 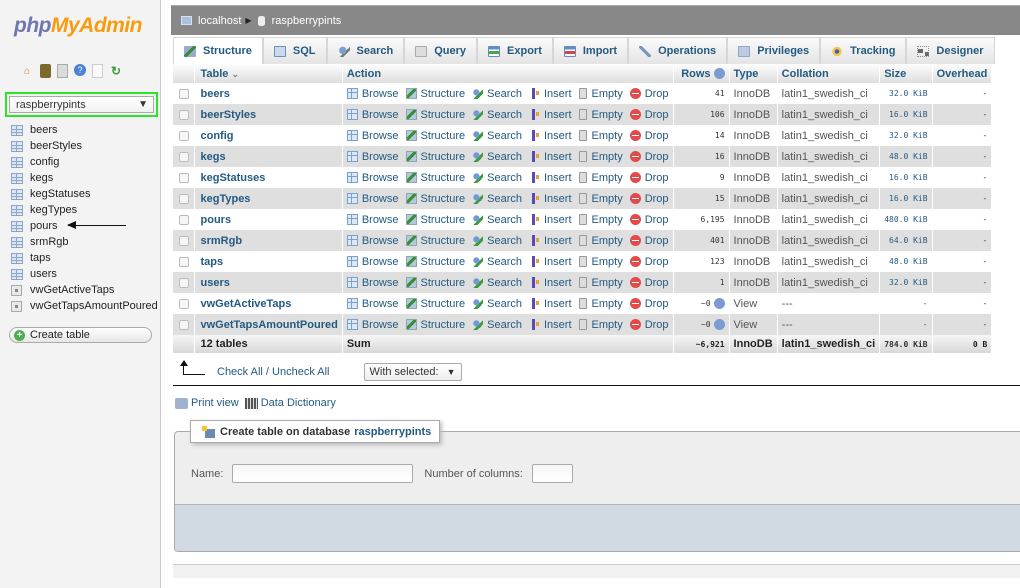 What do you see at coordinates (84, 290) in the screenshot?
I see `sidebar-item-vwgetactivetaps: vwGetActiveTaps` at bounding box center [84, 290].